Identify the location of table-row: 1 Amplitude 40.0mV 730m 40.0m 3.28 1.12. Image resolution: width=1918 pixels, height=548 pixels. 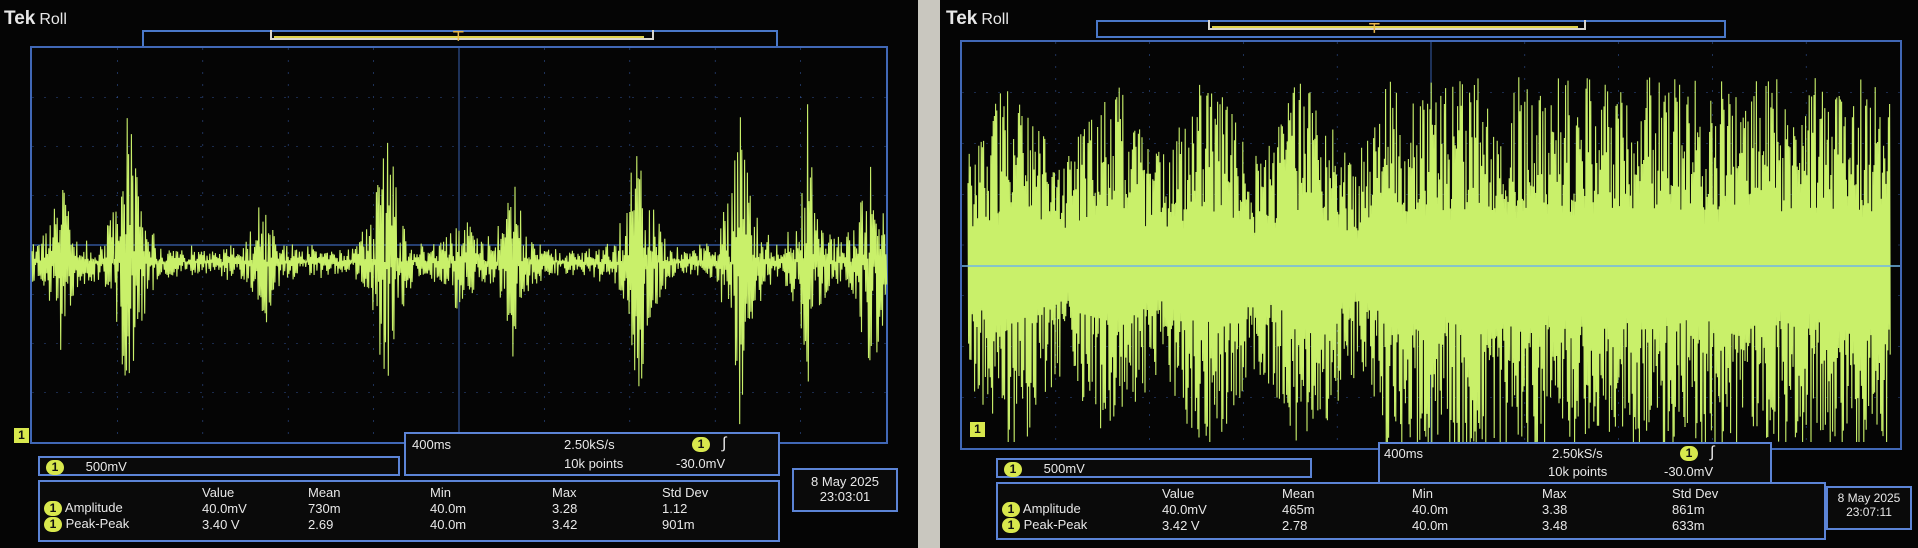
(408, 508).